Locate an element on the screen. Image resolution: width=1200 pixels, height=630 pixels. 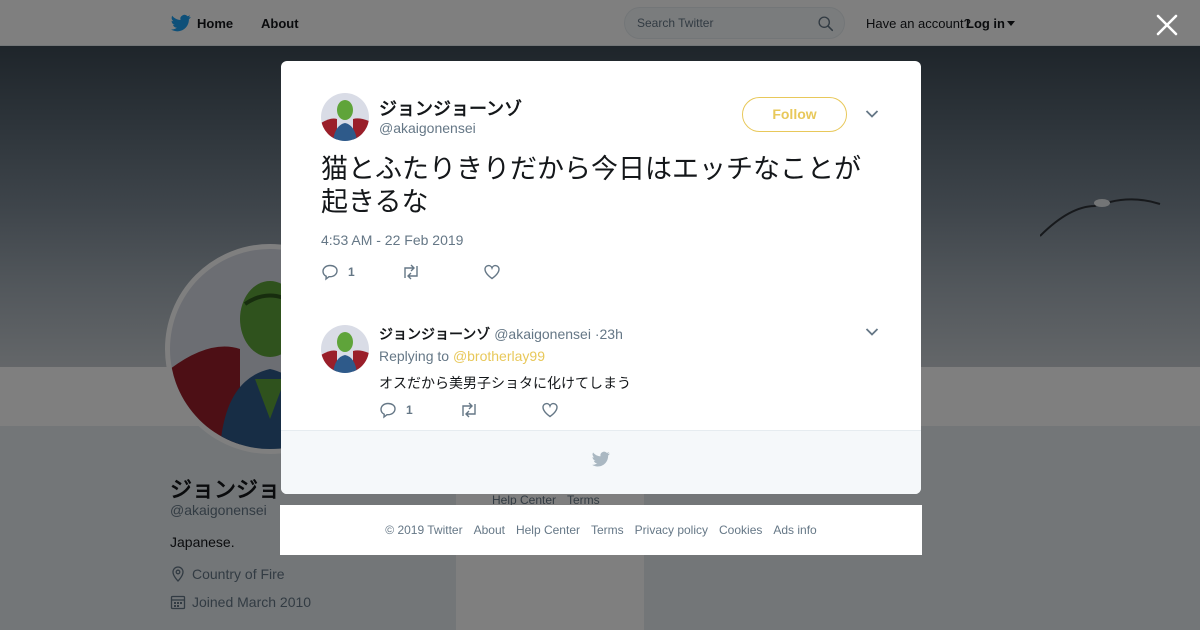
replying-to: Replying to @brotherlay99 is located at coordinates (462, 356).